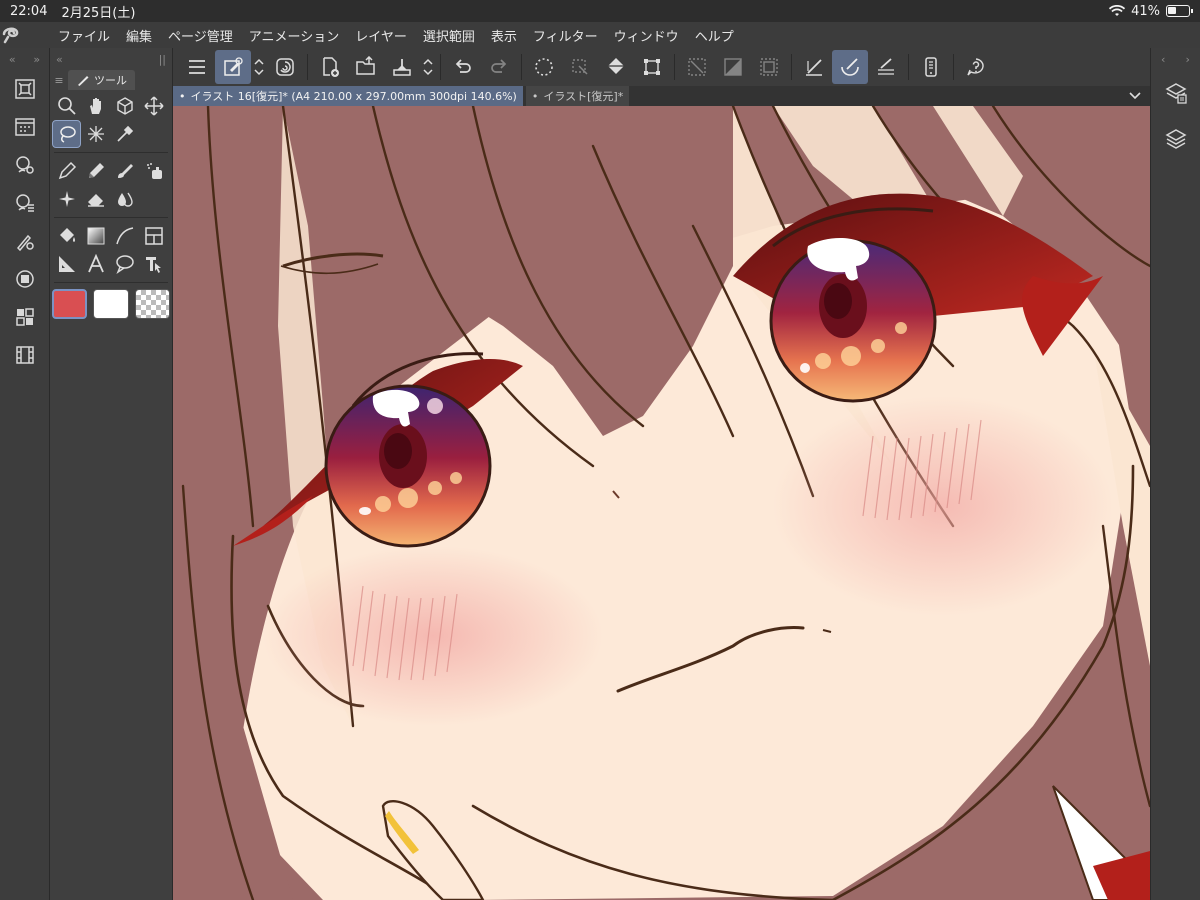  Describe the element at coordinates (1117, 11) in the screenshot. I see `wifi-icon` at that location.